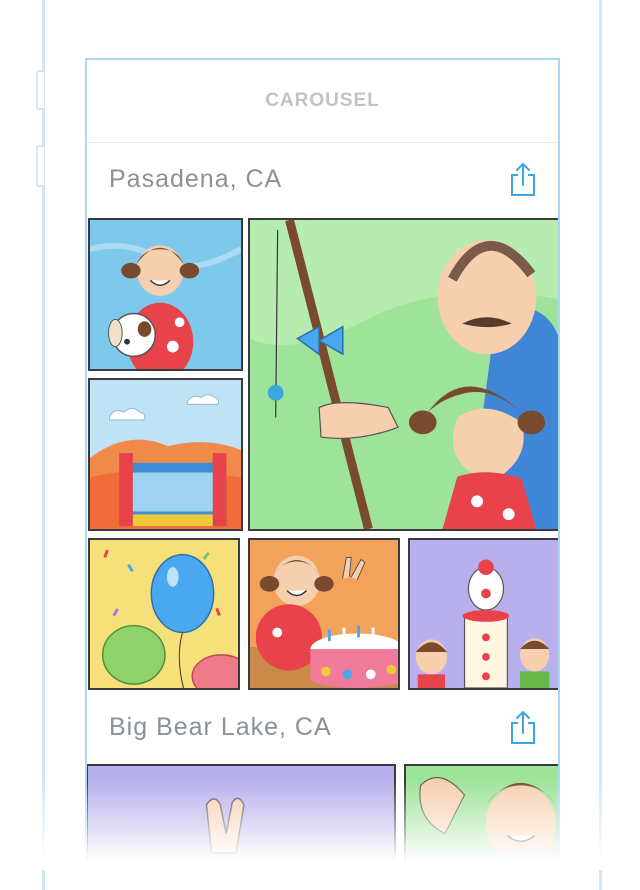  Describe the element at coordinates (196, 178) in the screenshot. I see `section-title: Pasadena, CA` at that location.